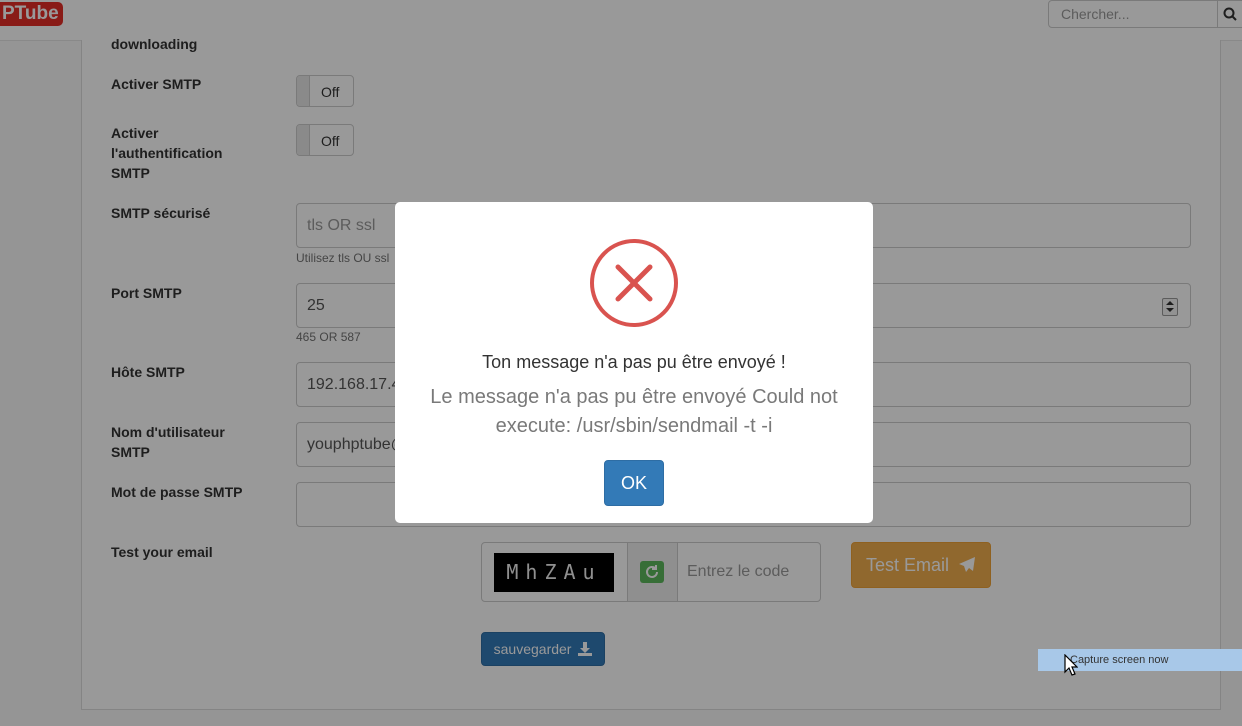  I want to click on mouse-cursor-icon, so click(1071, 665).